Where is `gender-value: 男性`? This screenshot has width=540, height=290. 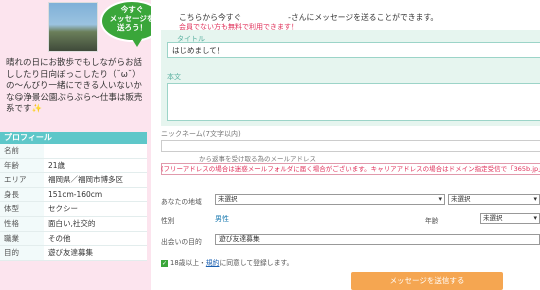
gender-value: 男性 is located at coordinates (222, 219).